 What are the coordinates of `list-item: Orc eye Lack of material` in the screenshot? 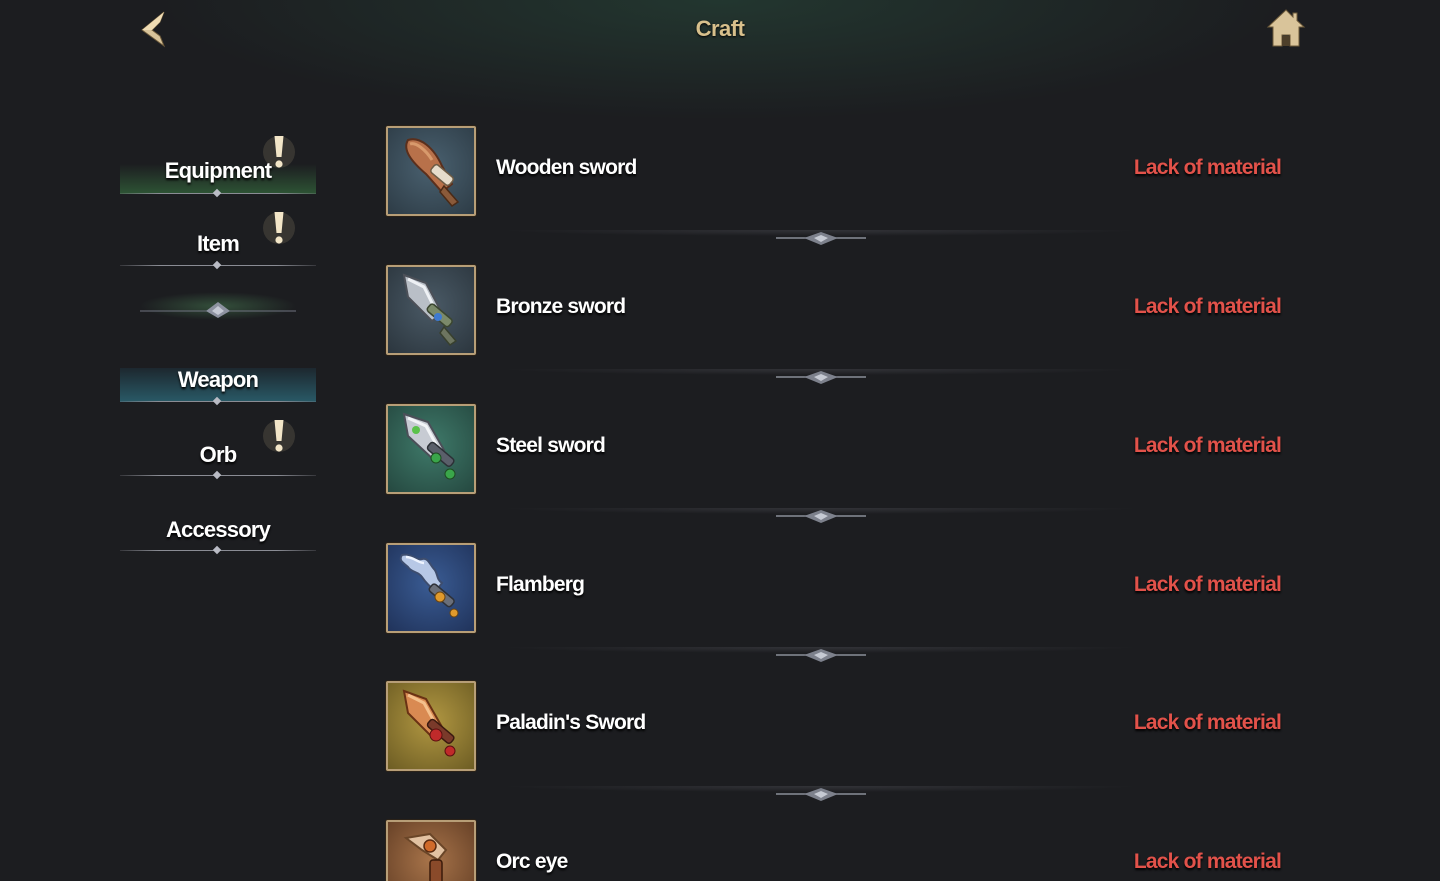 It's located at (846, 850).